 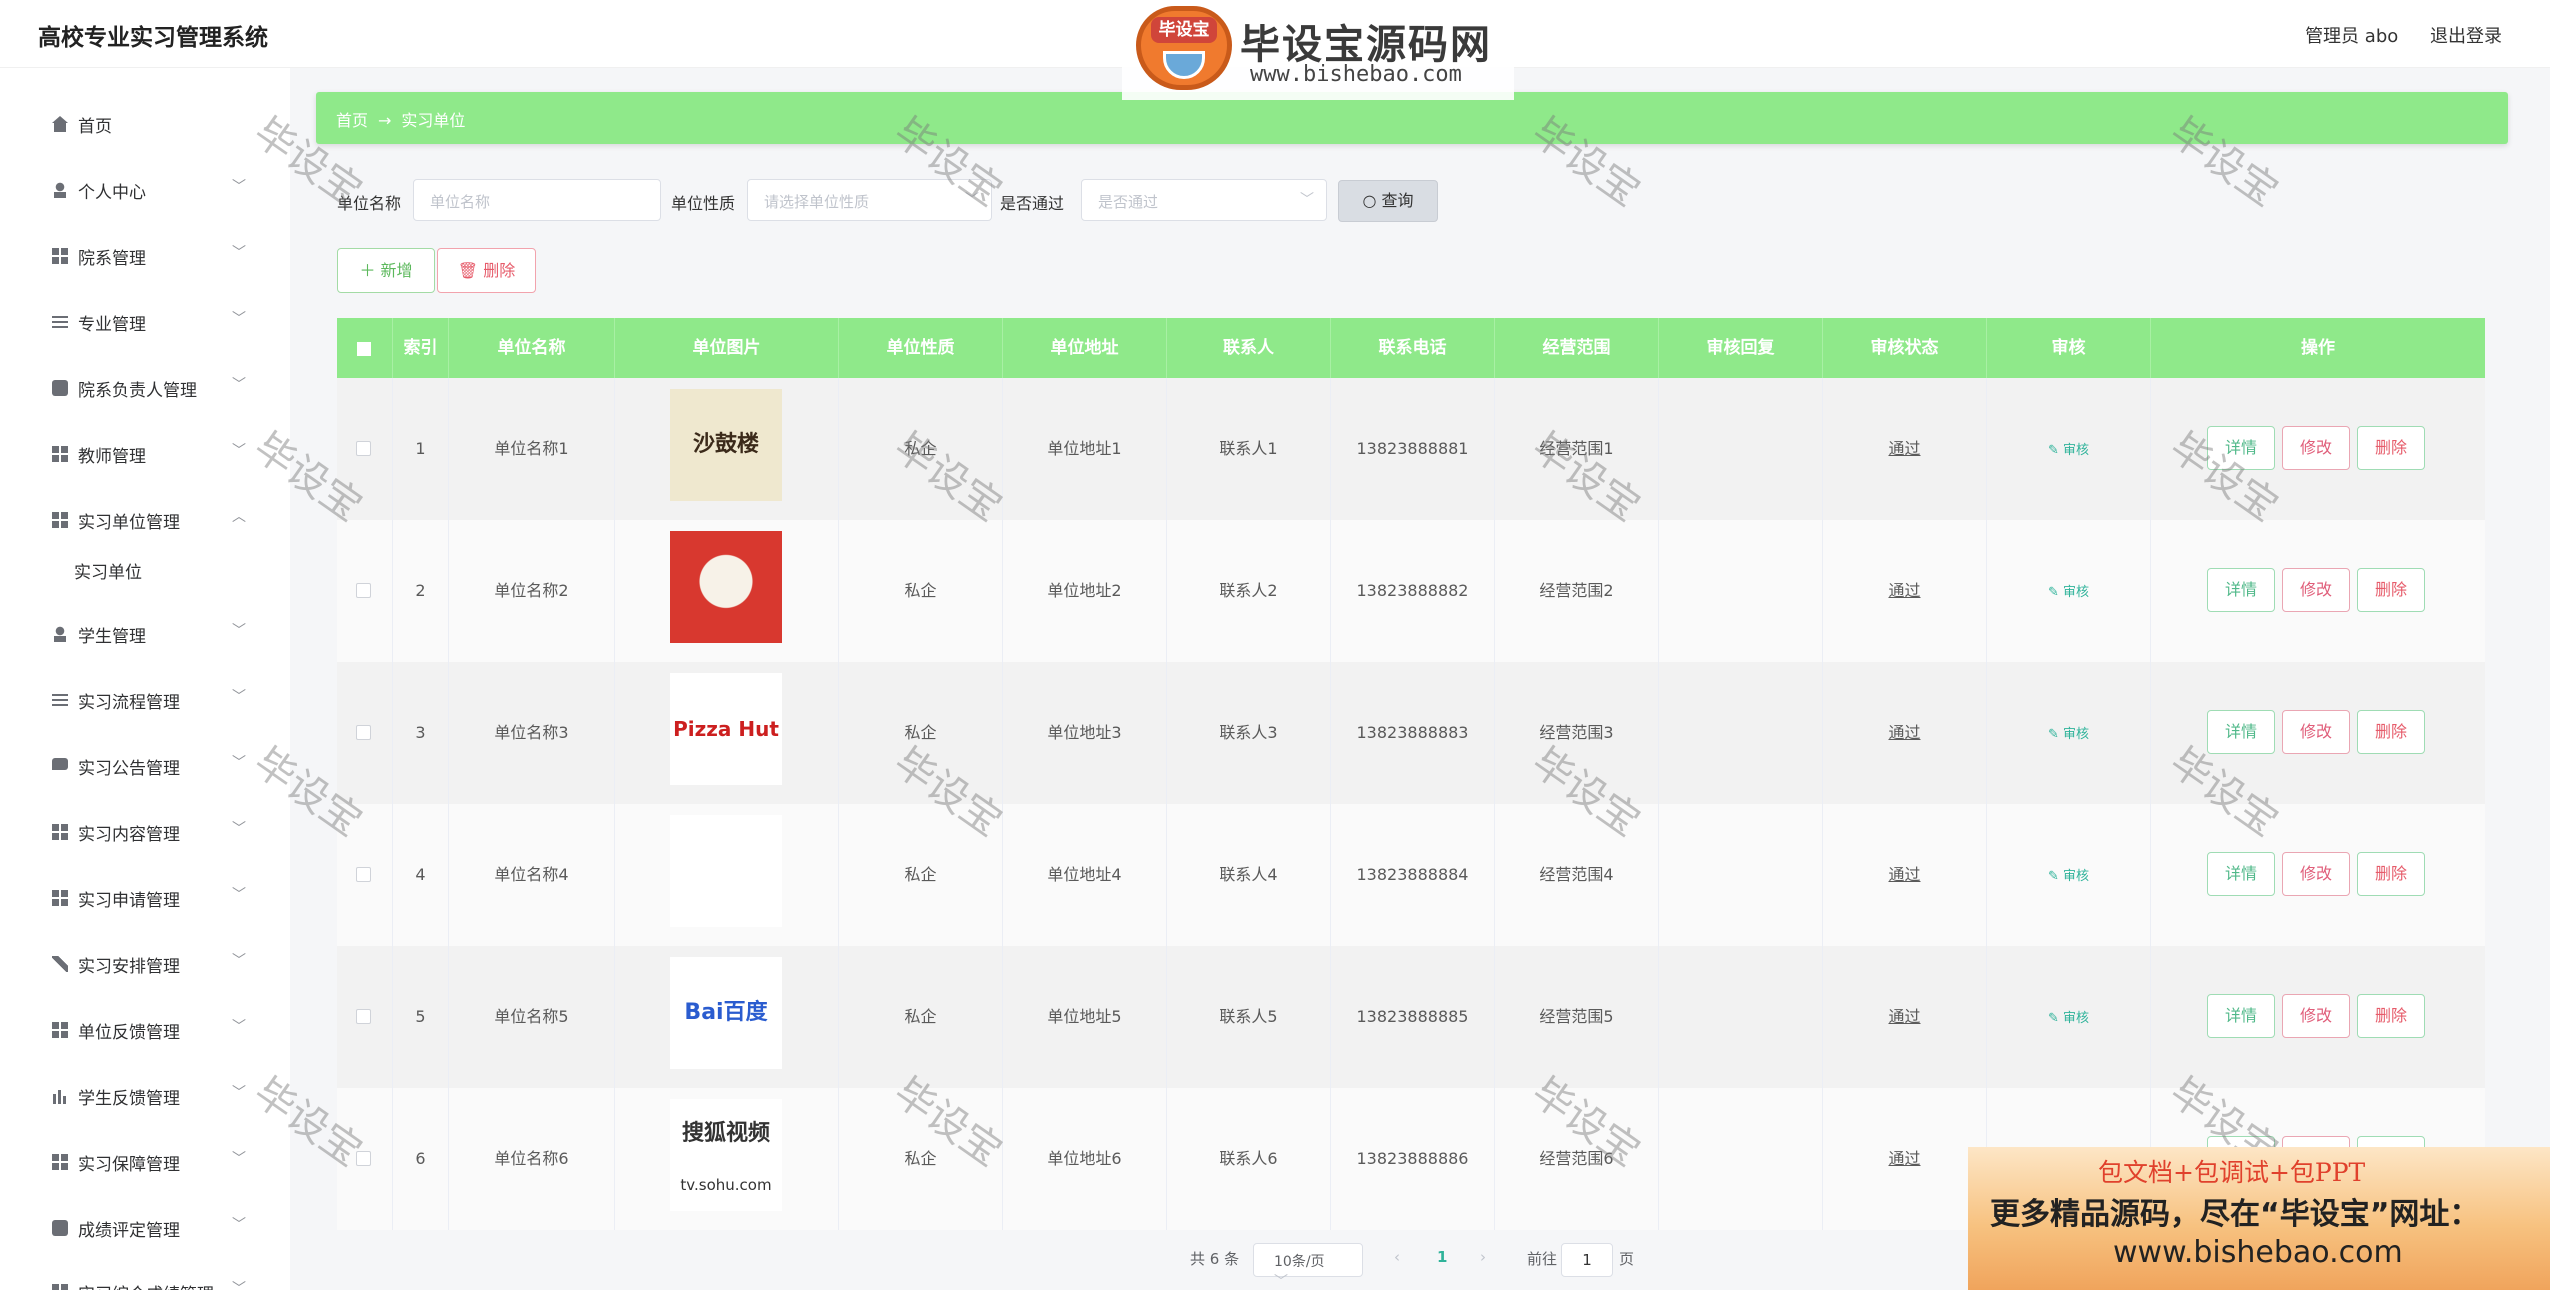 I want to click on cell-scope: 经营范围2, so click(x=1577, y=591).